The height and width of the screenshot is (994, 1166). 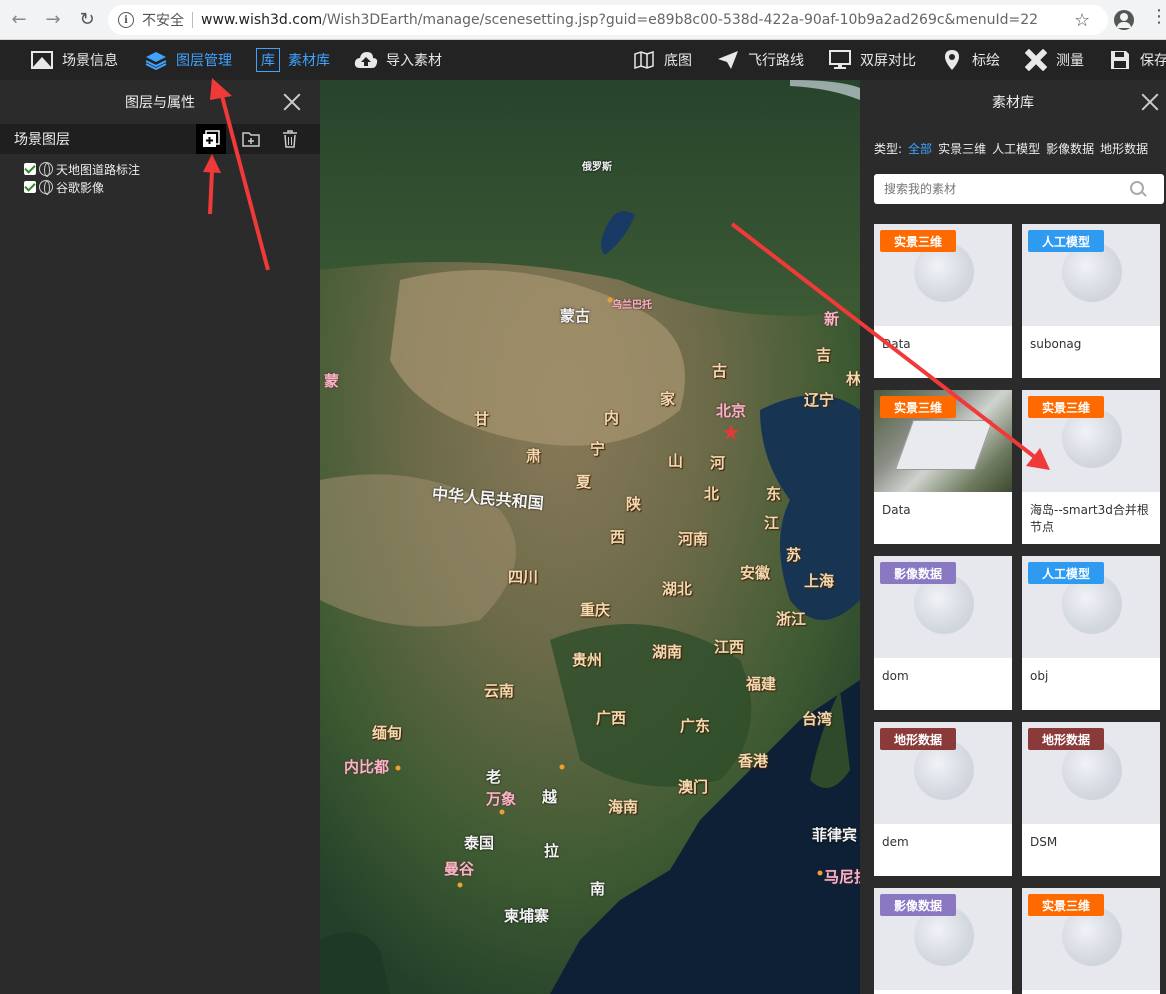 I want to click on measure-button: 测量, so click(x=1054, y=60).